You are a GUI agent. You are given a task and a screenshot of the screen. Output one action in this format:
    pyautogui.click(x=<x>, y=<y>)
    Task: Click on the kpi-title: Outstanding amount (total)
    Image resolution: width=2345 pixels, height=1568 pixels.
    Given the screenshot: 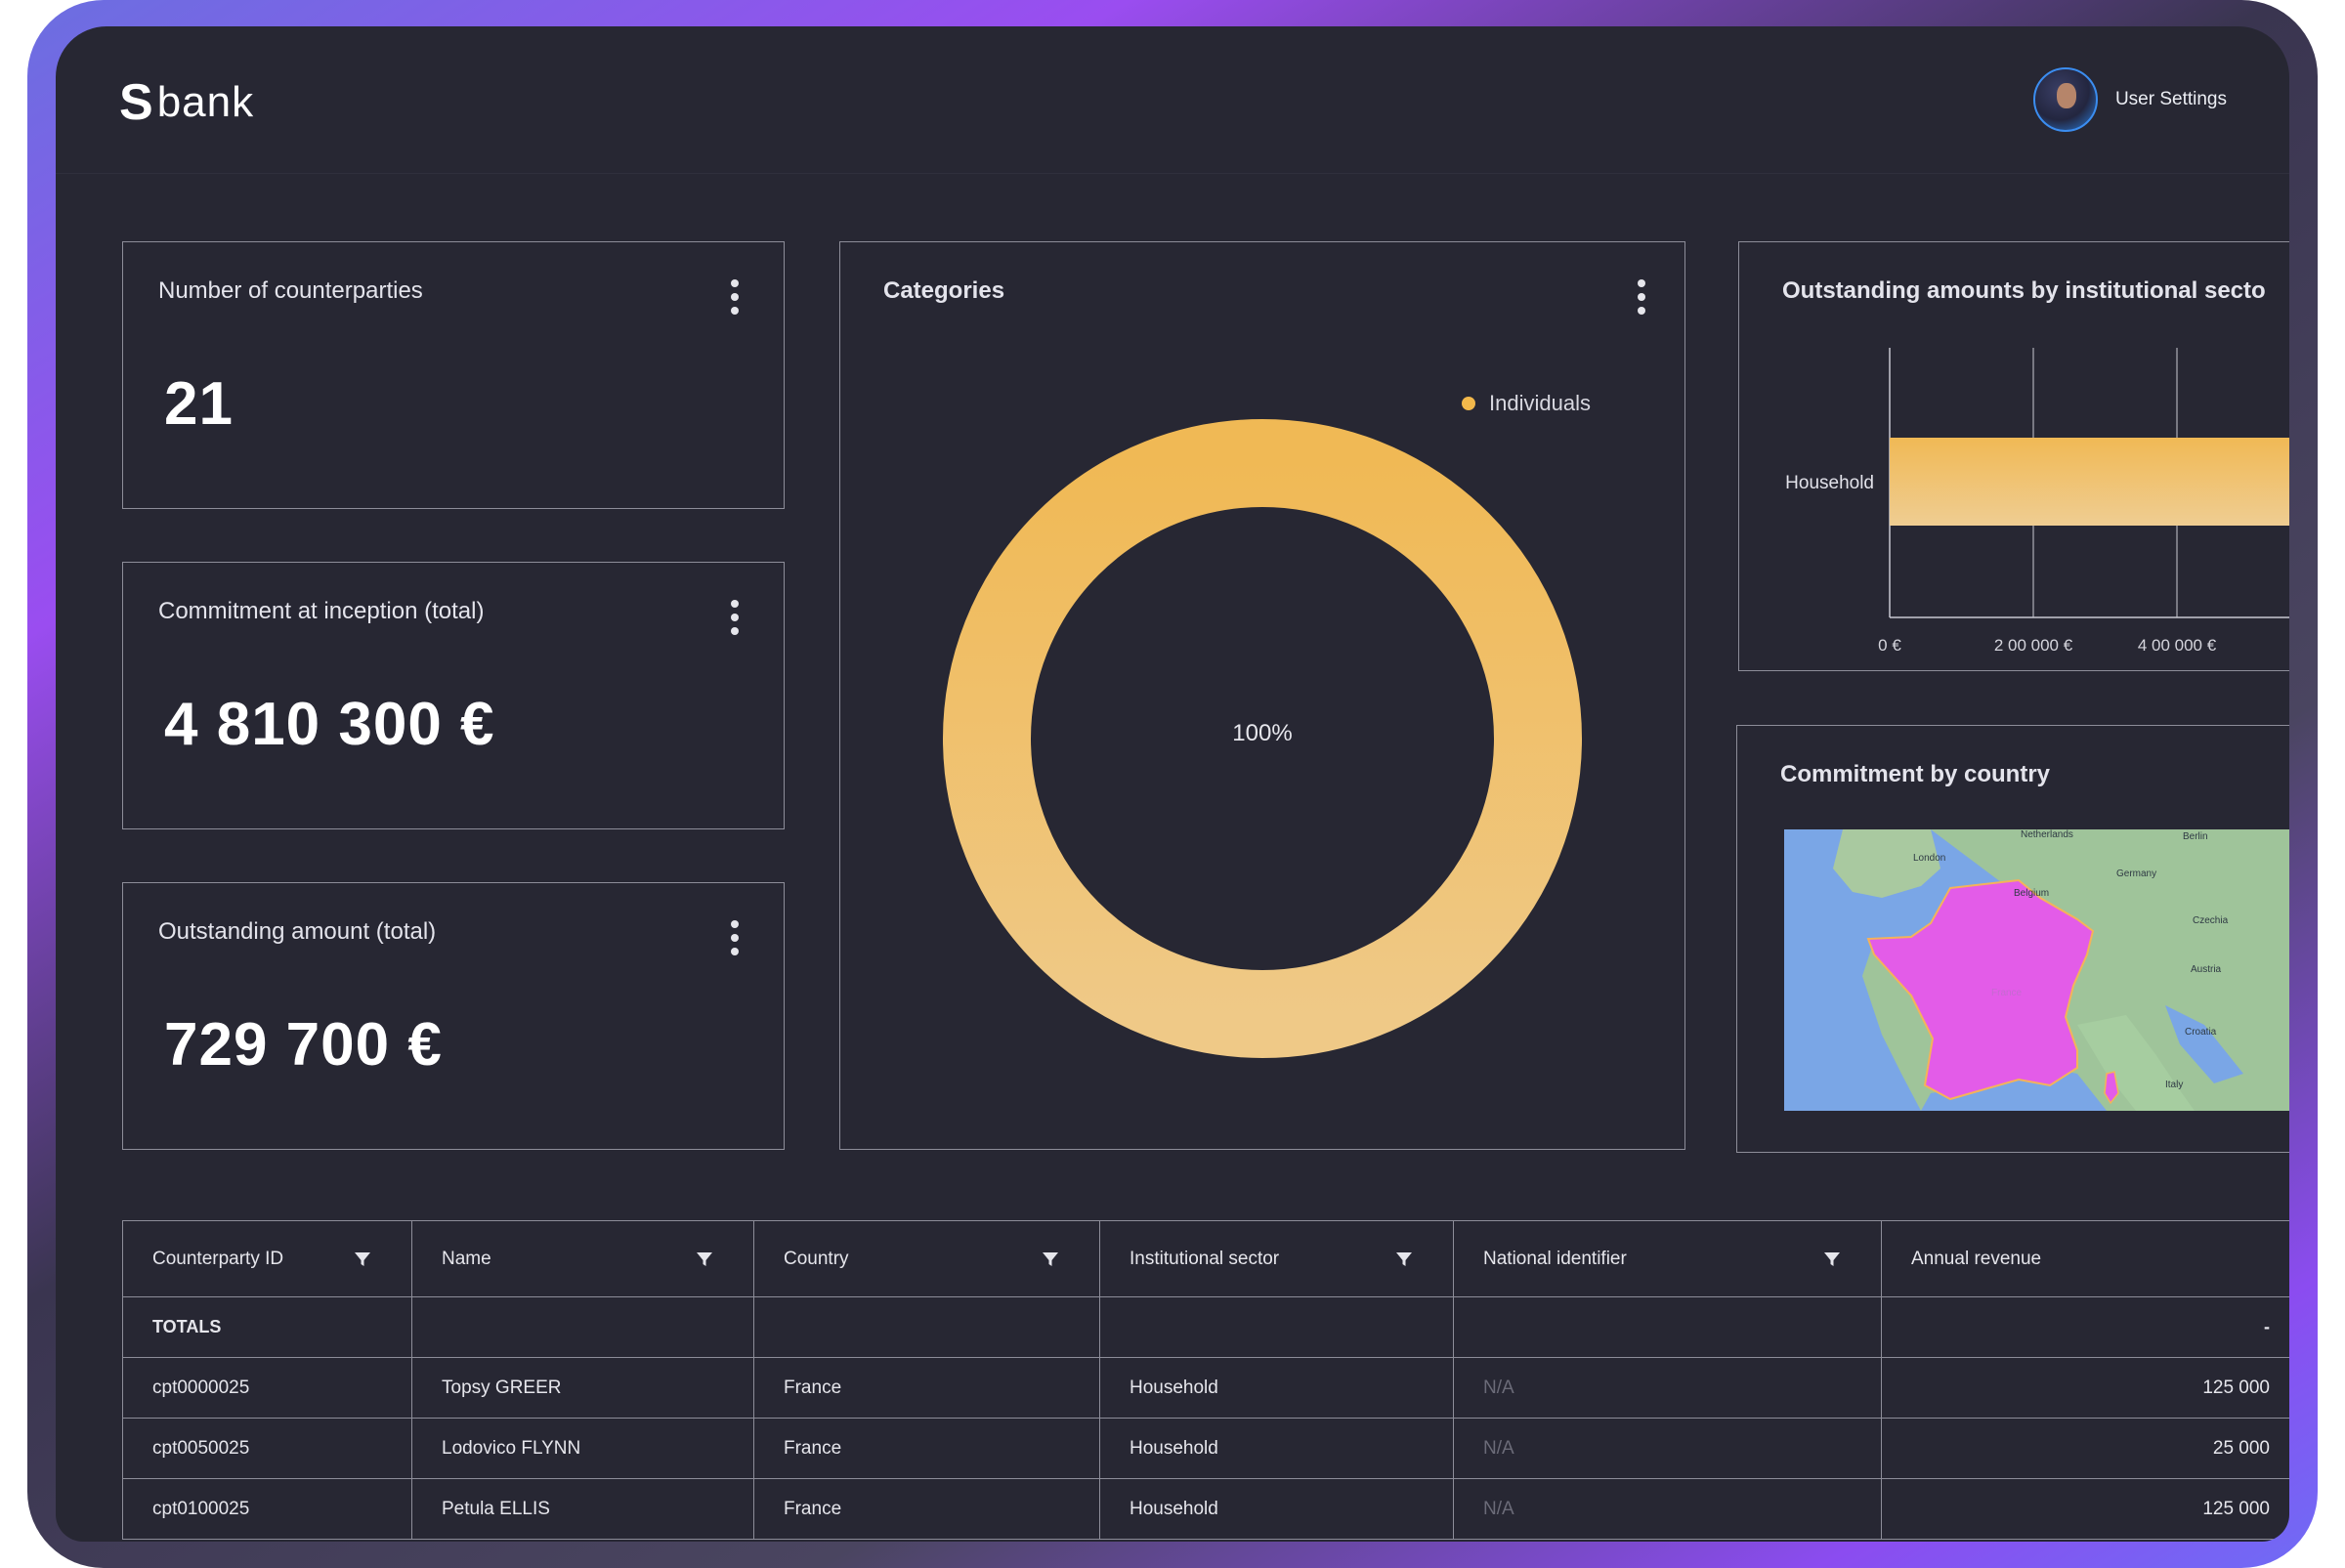 What is the action you would take?
    pyautogui.click(x=297, y=931)
    